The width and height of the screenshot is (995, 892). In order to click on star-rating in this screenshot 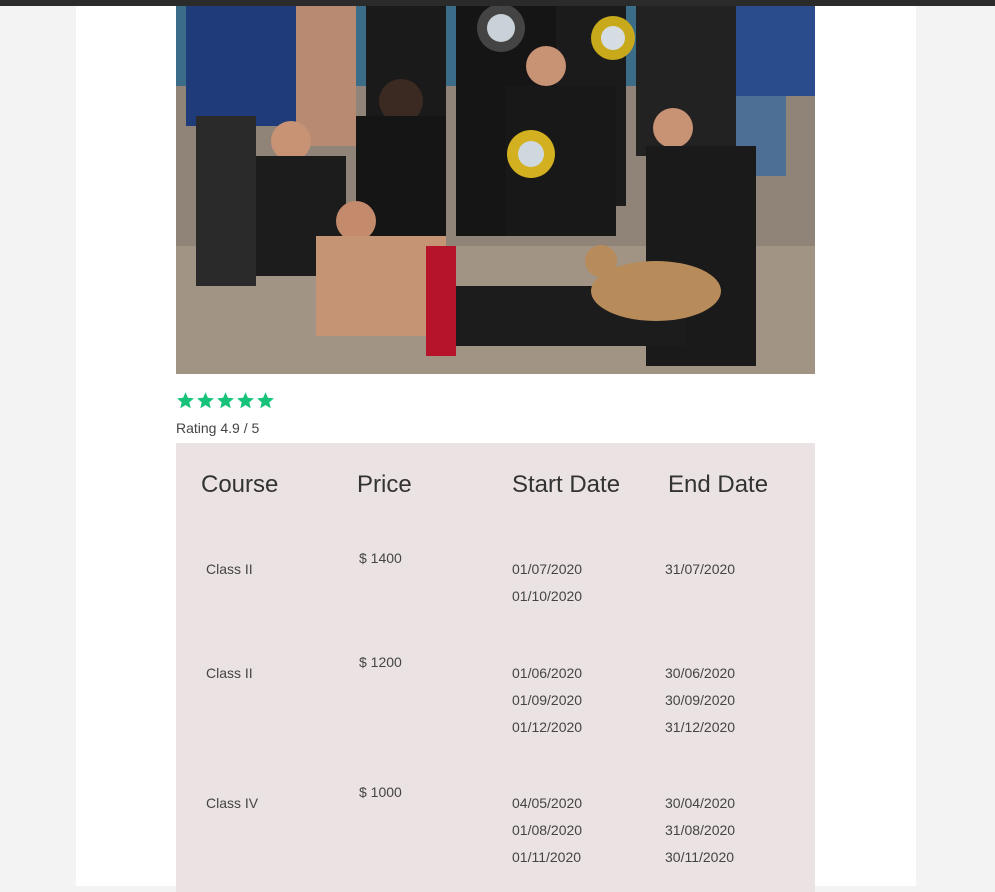, I will do `click(225, 402)`.